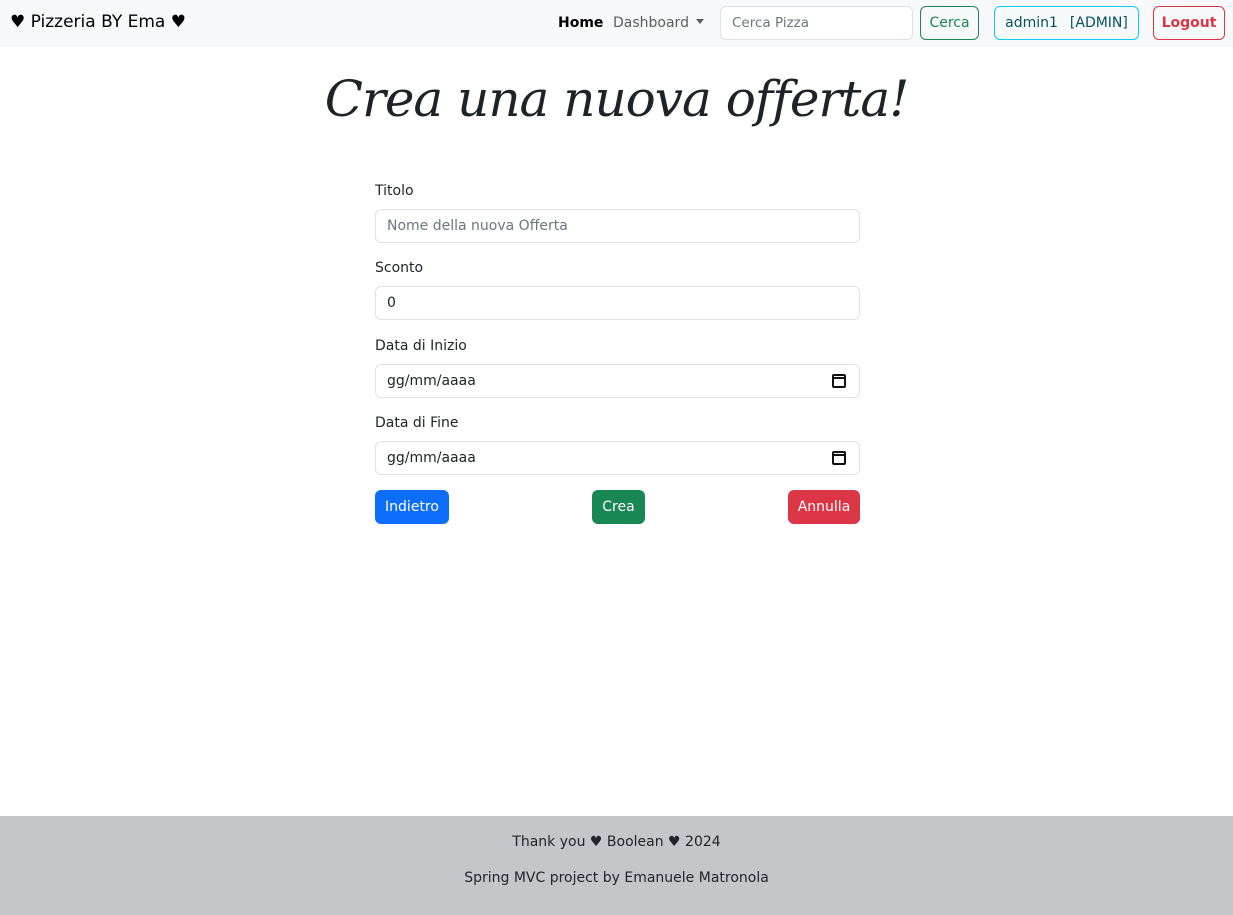  What do you see at coordinates (394, 191) in the screenshot?
I see `title-label: Titolo` at bounding box center [394, 191].